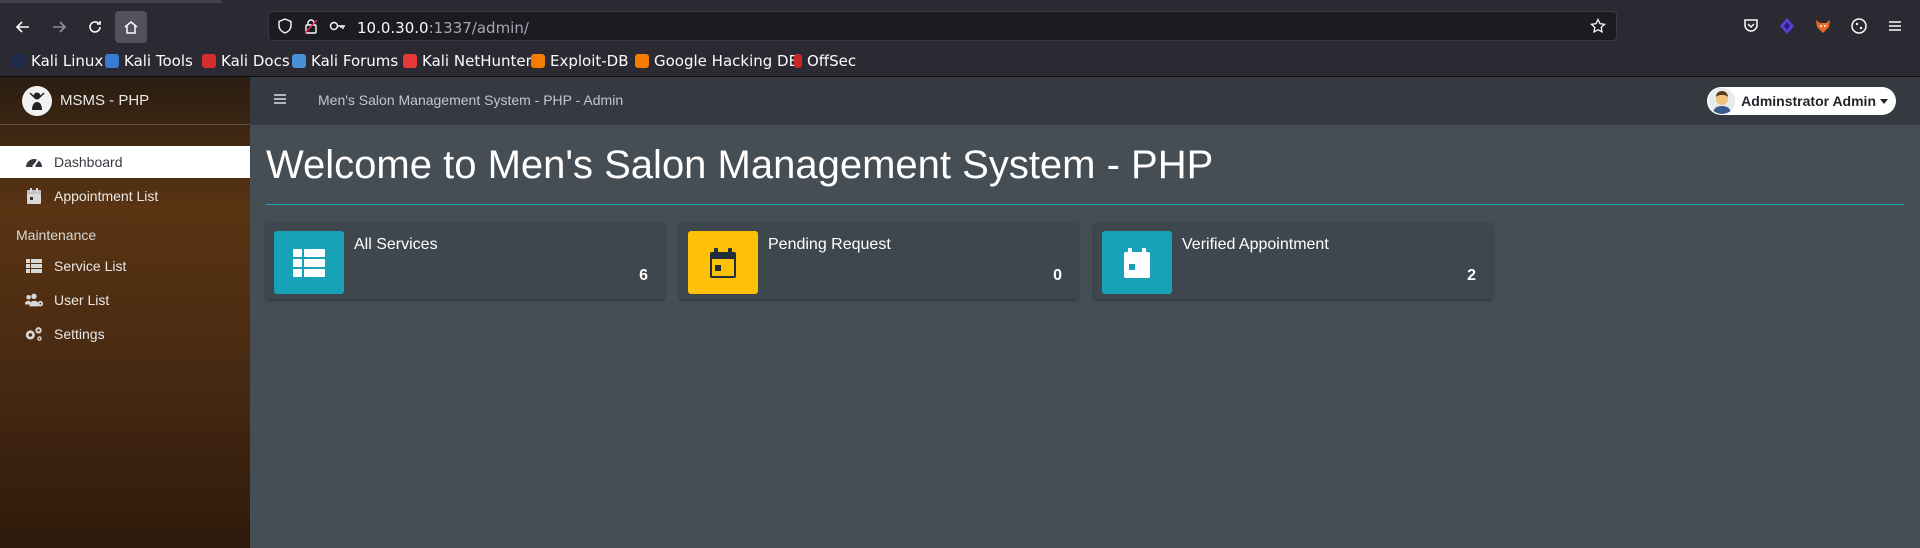  I want to click on key-icon, so click(338, 28).